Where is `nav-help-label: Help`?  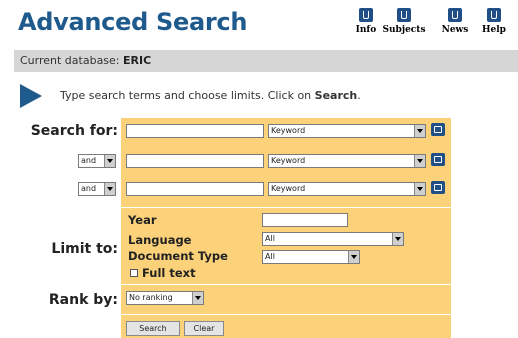 nav-help-label: Help is located at coordinates (494, 30).